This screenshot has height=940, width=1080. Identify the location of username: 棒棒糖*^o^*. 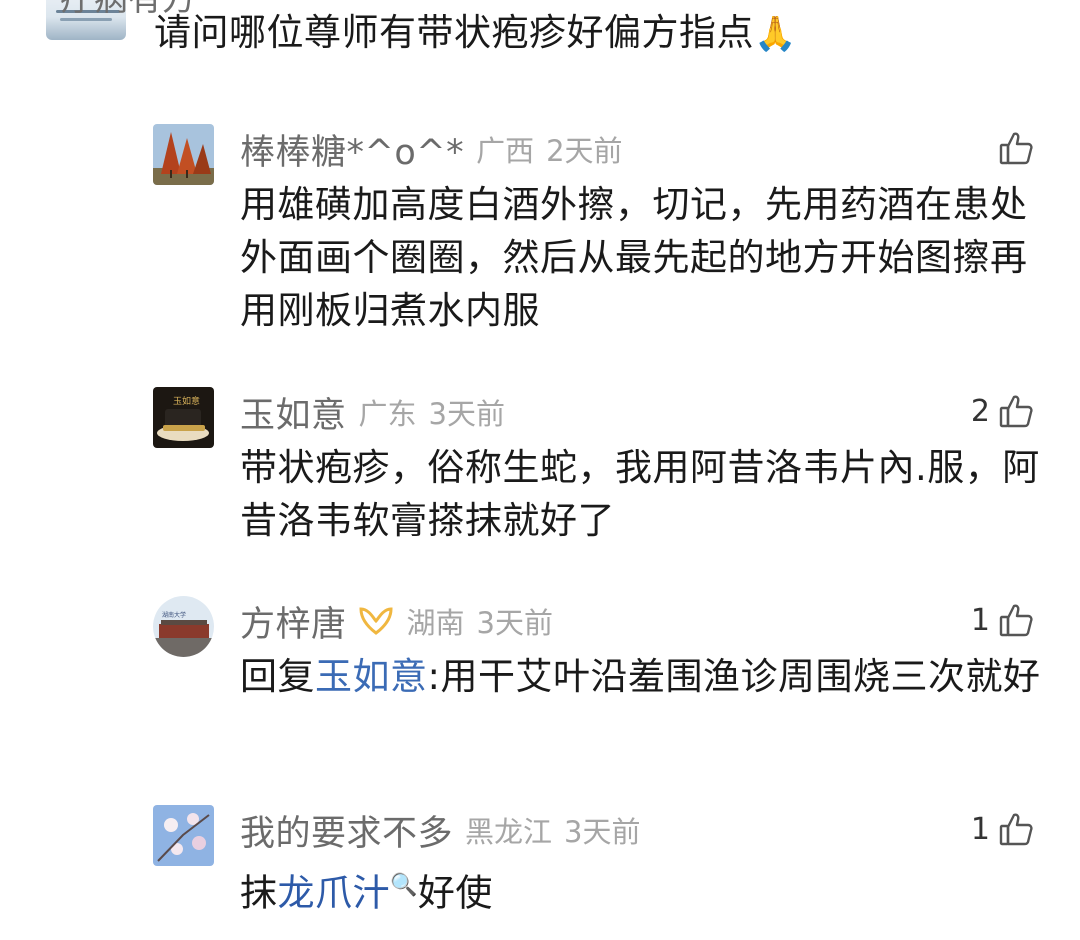
(352, 149).